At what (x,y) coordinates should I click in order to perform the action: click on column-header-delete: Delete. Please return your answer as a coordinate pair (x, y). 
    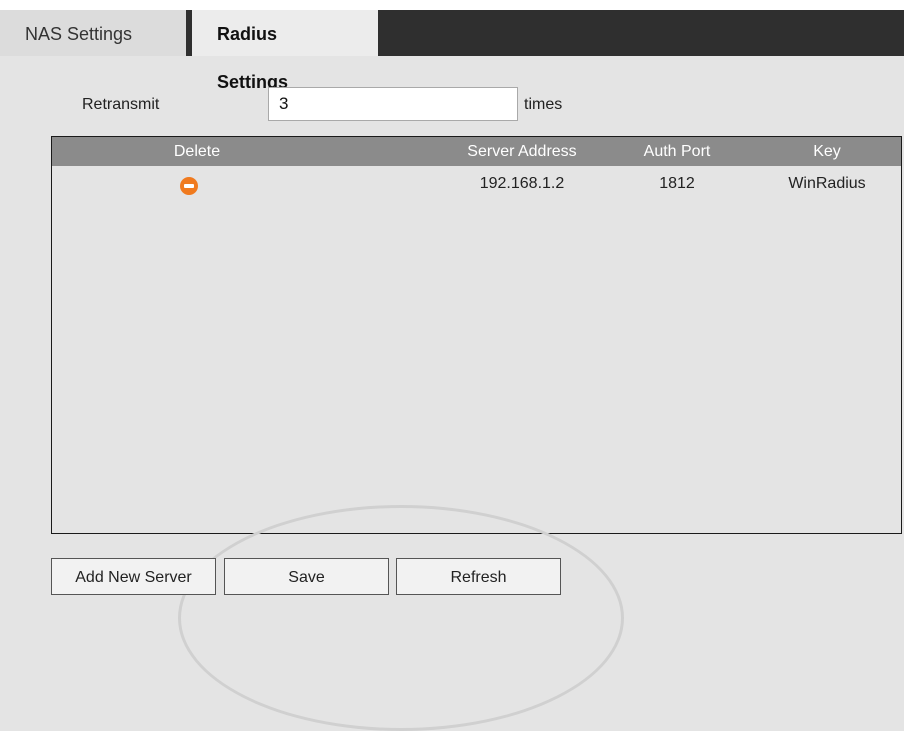
    Looking at the image, I should click on (197, 151).